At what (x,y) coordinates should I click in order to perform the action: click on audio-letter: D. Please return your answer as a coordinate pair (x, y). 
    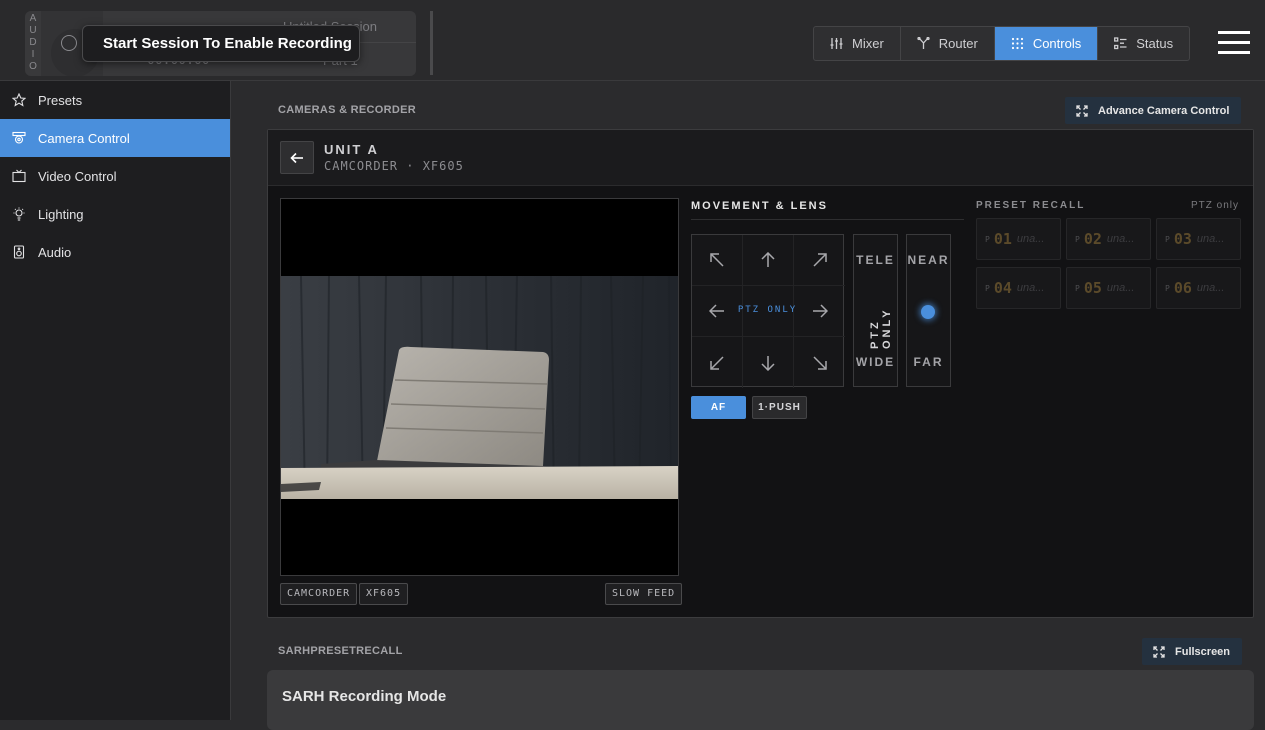
    Looking at the image, I should click on (33, 42).